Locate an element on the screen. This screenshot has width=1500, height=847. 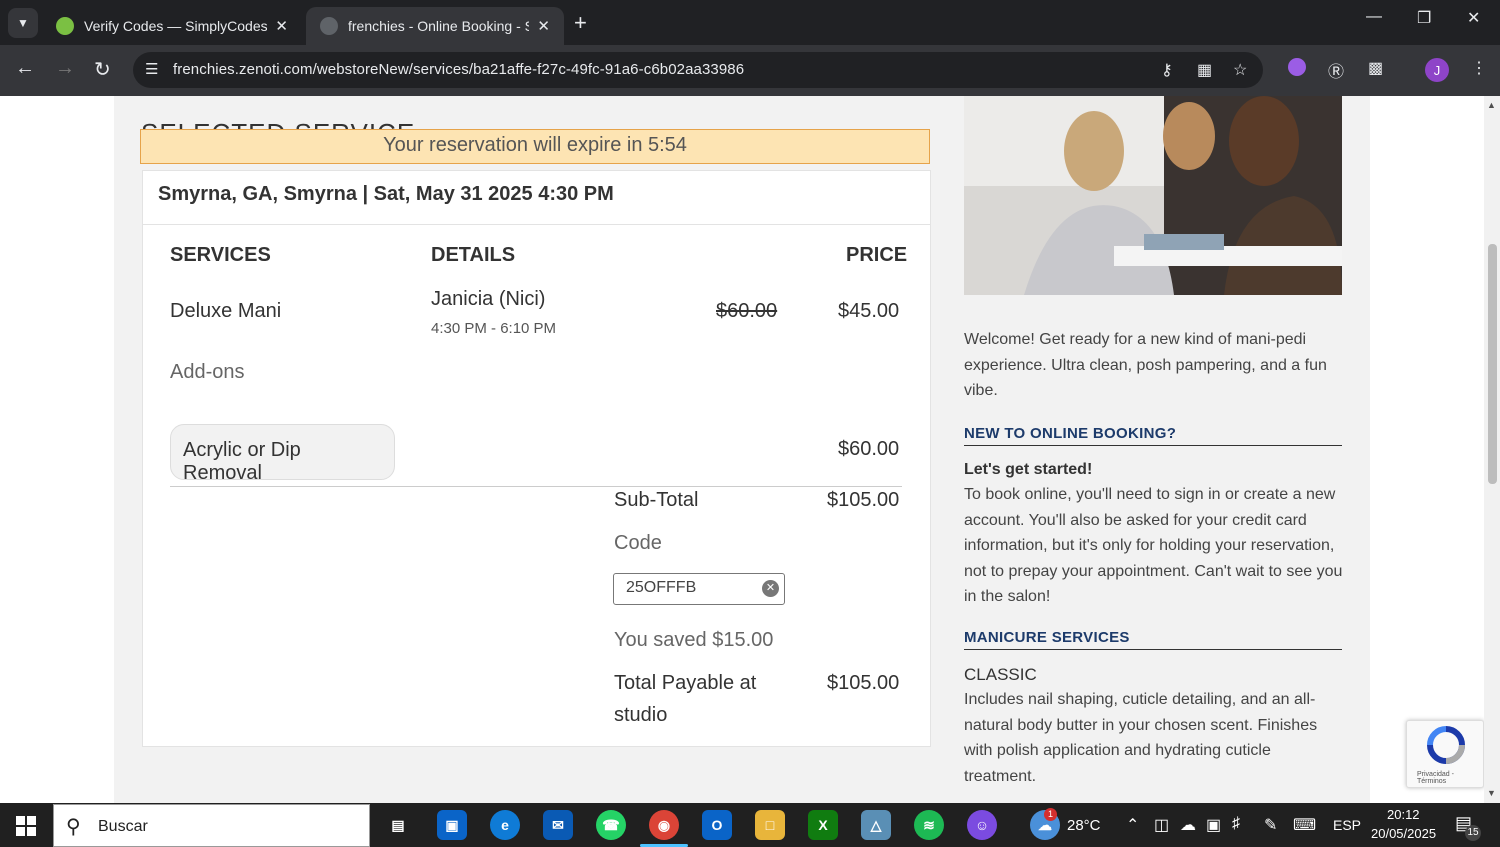
get-started-title: Let's get started! is located at coordinates (1028, 469).